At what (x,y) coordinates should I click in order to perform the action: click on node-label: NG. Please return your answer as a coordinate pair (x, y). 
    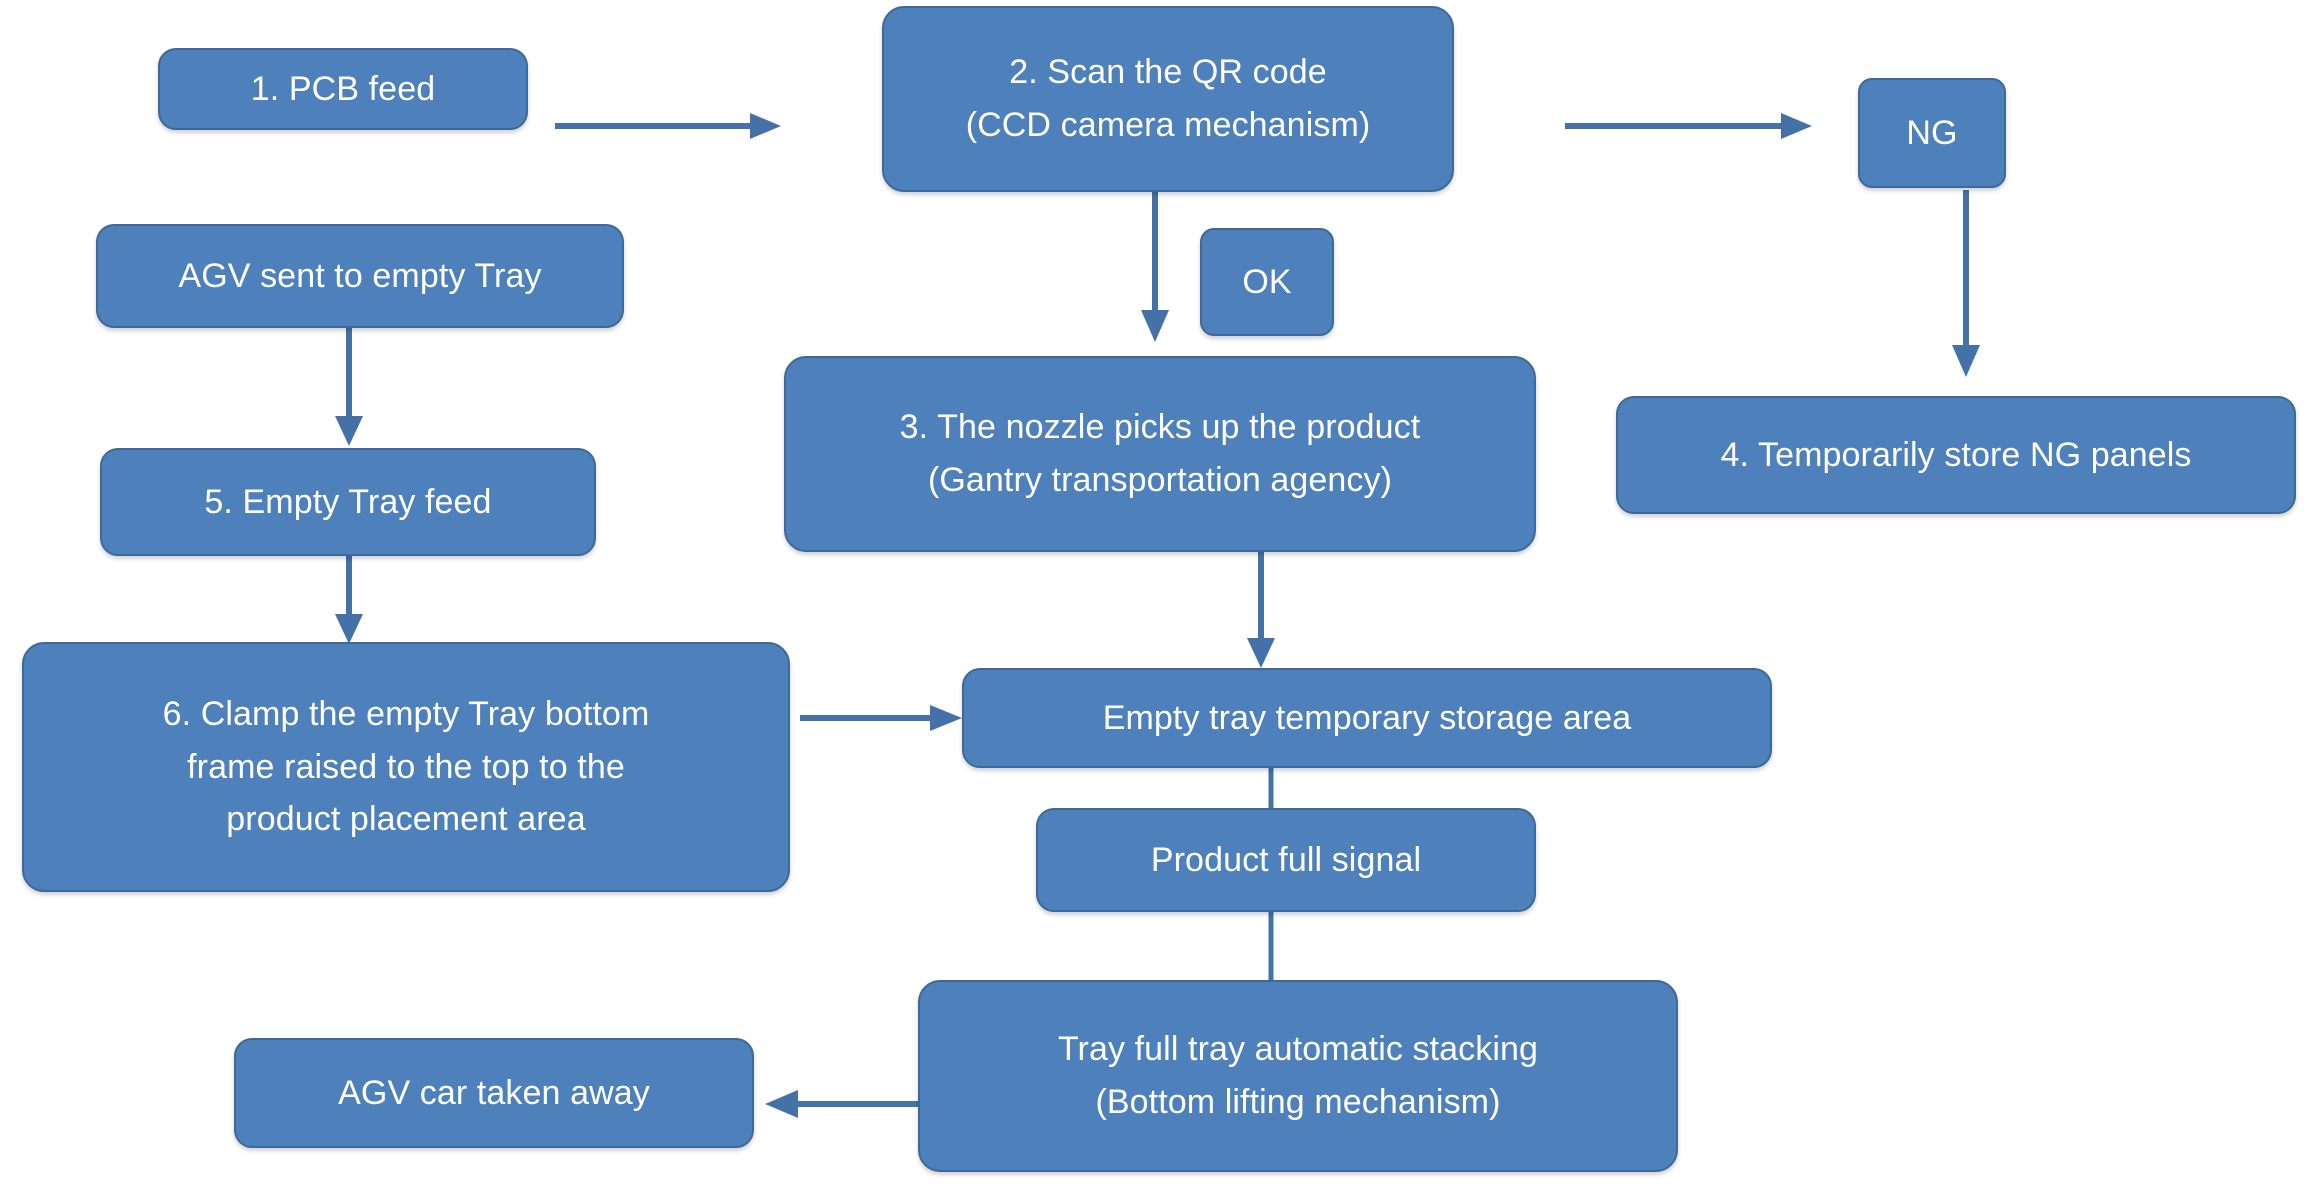
    Looking at the image, I should click on (1932, 132).